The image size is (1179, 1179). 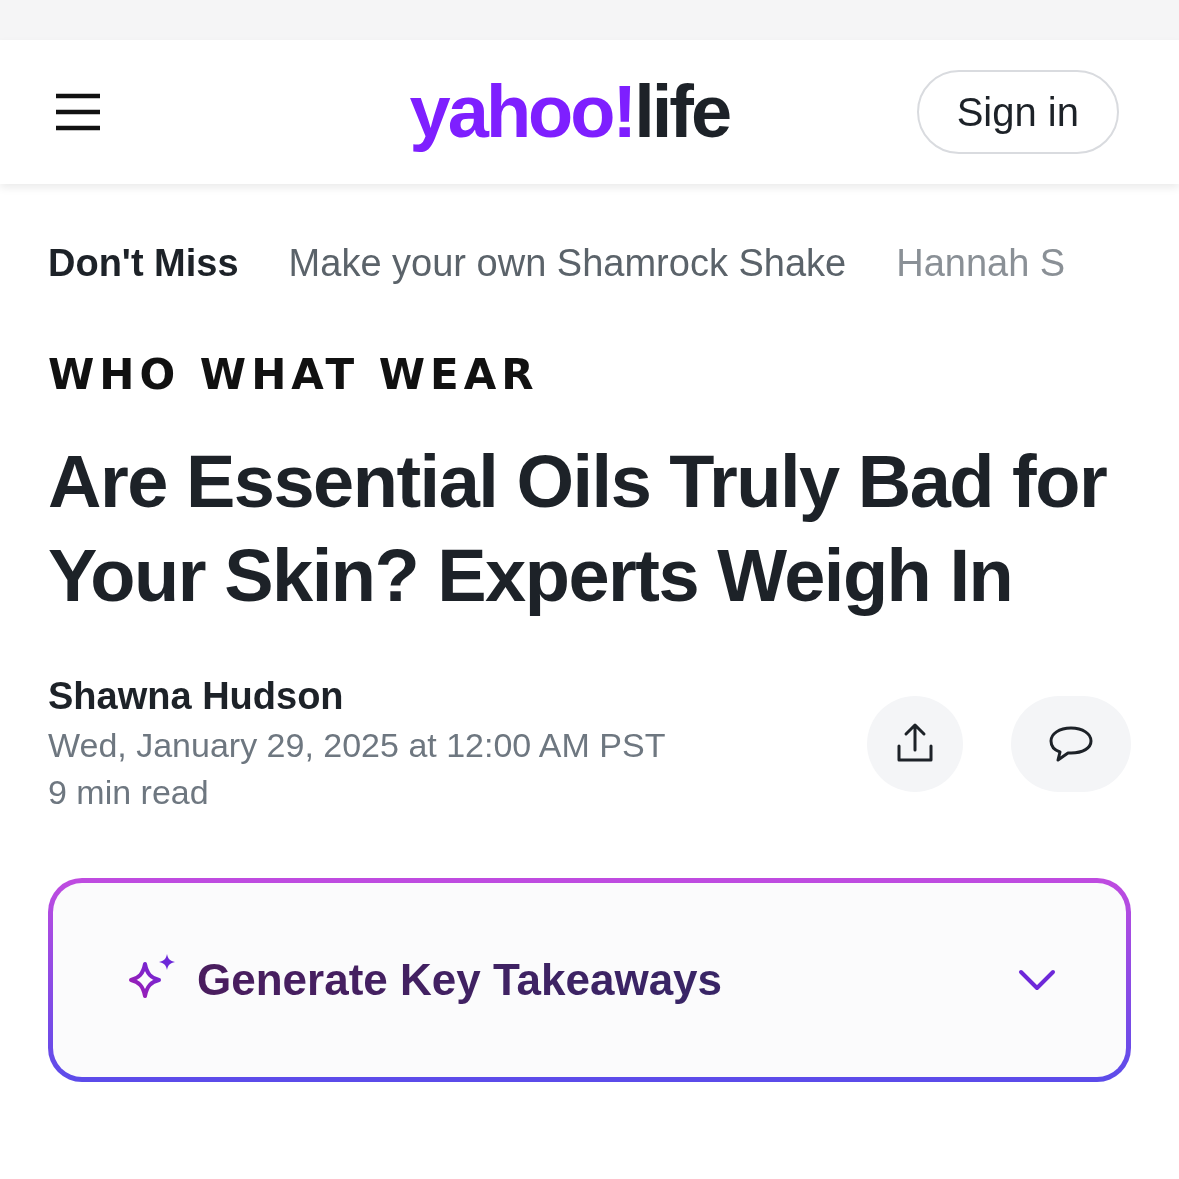 I want to click on dont-miss-label: Don't Miss, so click(x=143, y=263).